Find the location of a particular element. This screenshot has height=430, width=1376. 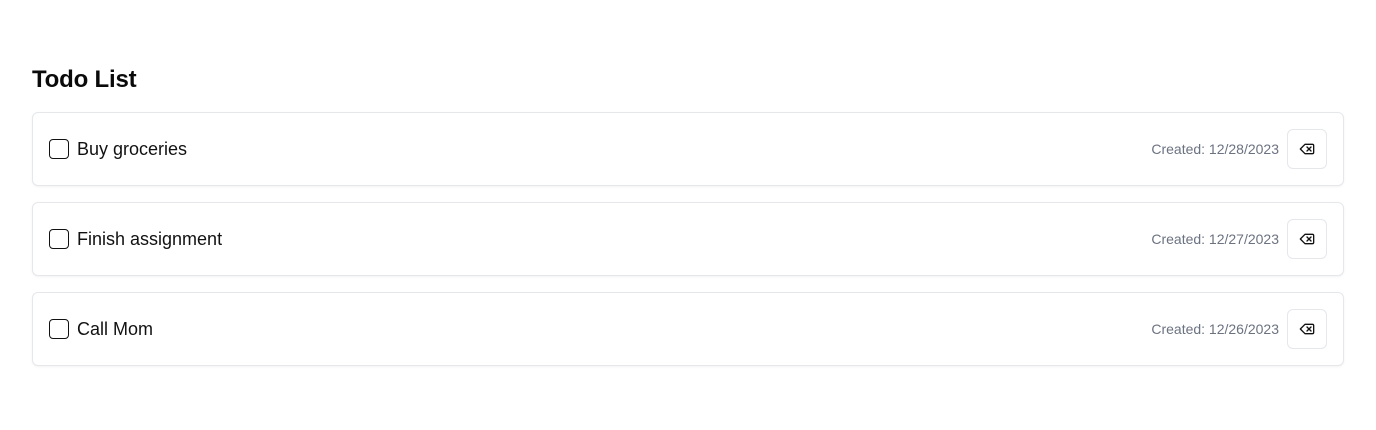

todo-item-meta: Created: 12/27/2023 is located at coordinates (1239, 239).